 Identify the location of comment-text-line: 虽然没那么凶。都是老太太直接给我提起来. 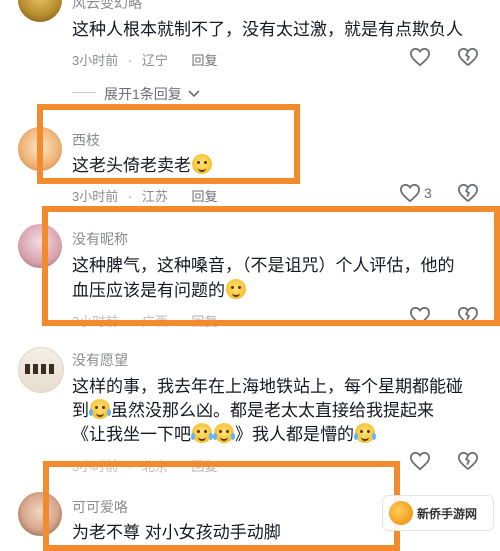
(272, 410).